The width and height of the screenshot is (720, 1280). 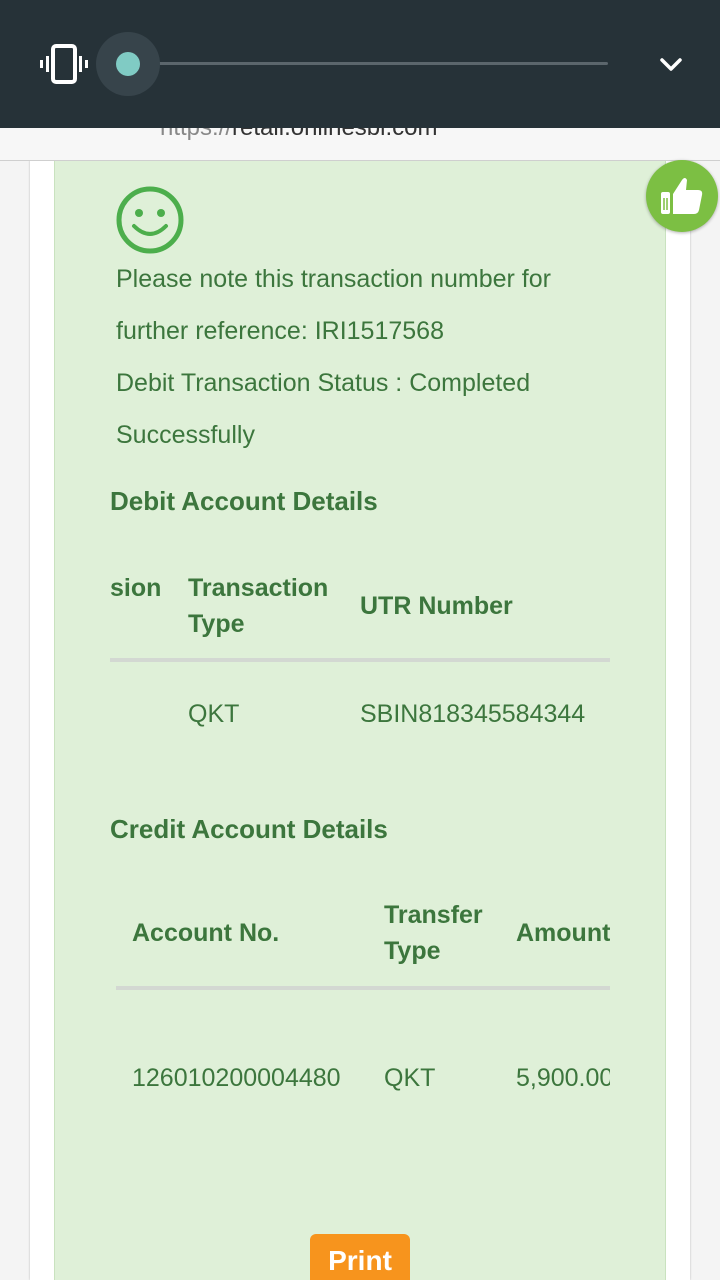 I want to click on volume-panel, so click(x=360, y=64).